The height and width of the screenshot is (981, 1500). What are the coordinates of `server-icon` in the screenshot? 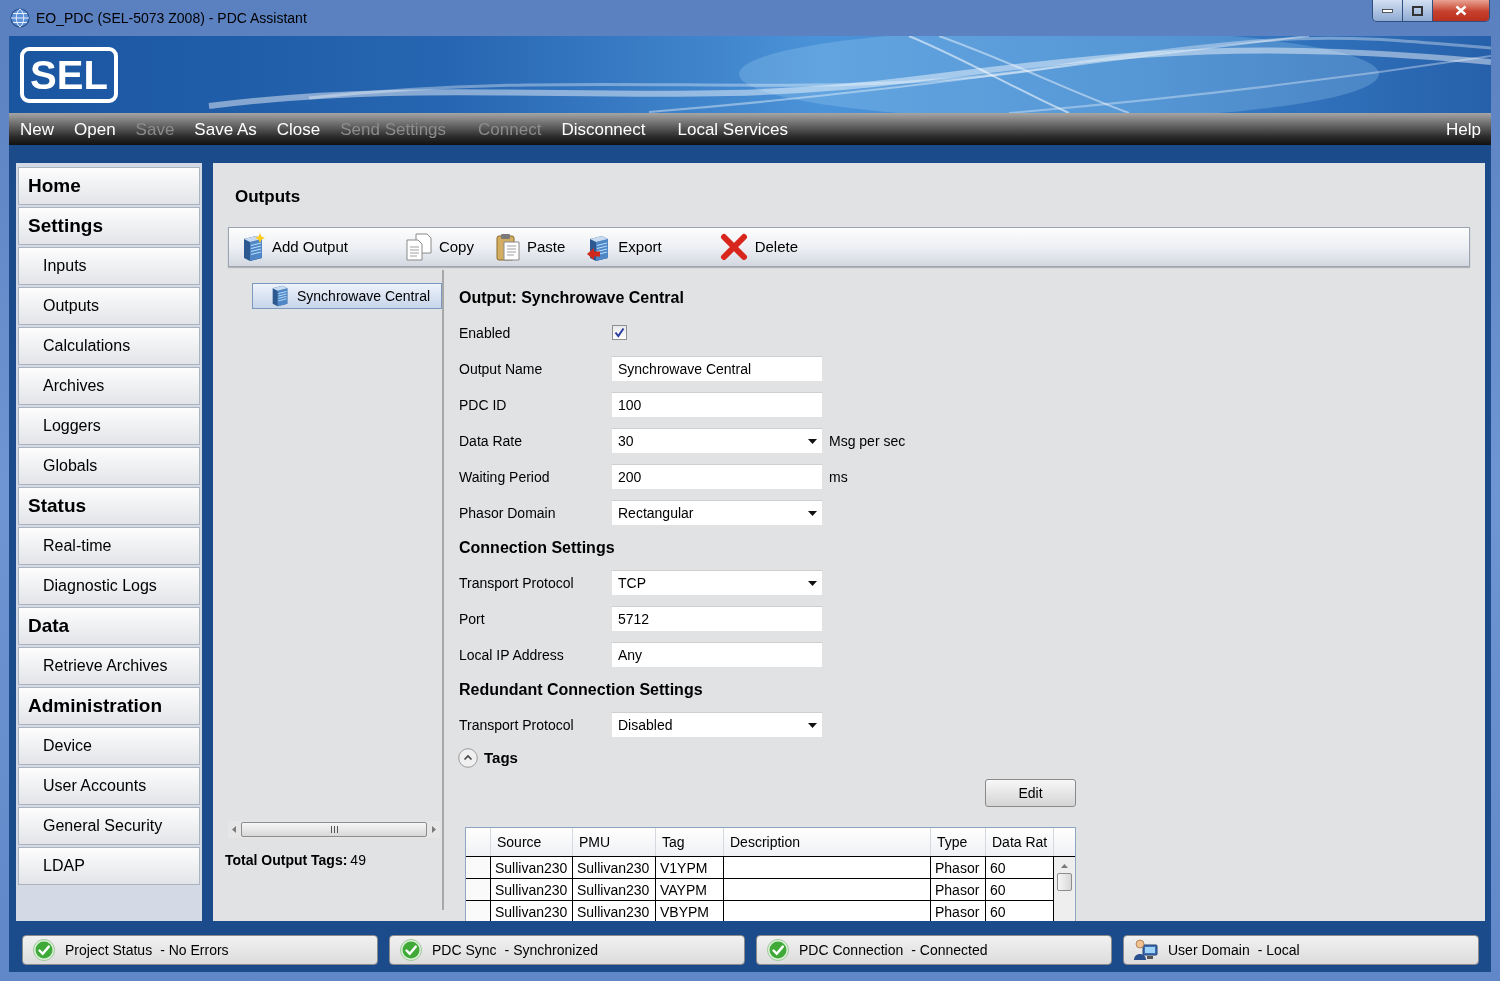 It's located at (280, 296).